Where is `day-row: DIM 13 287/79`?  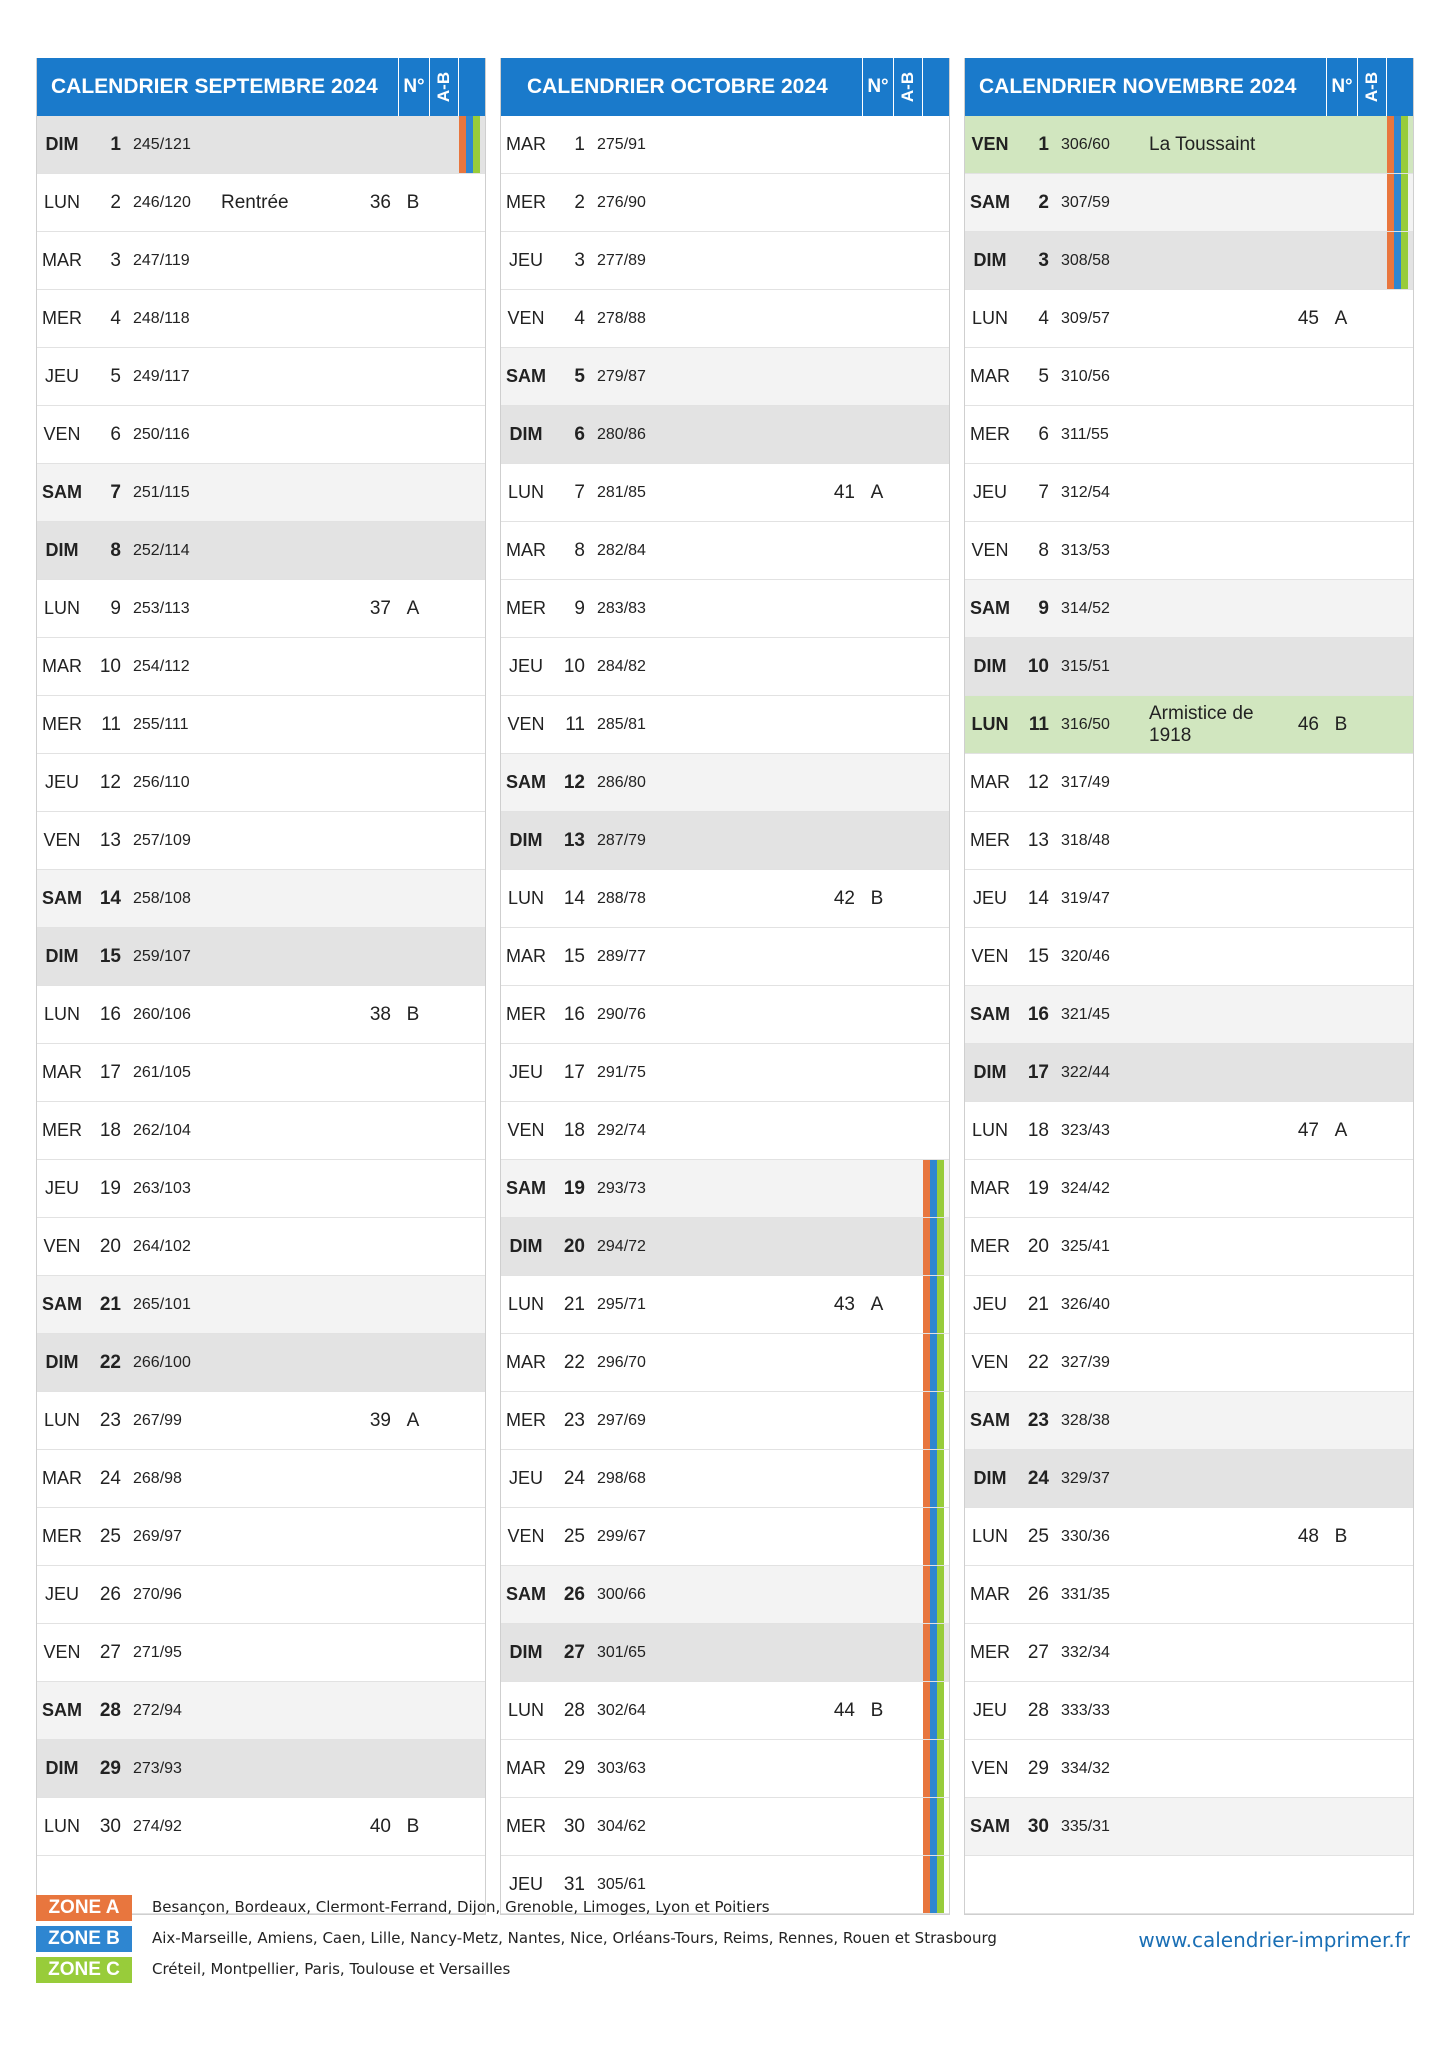
day-row: DIM 13 287/79 is located at coordinates (725, 841).